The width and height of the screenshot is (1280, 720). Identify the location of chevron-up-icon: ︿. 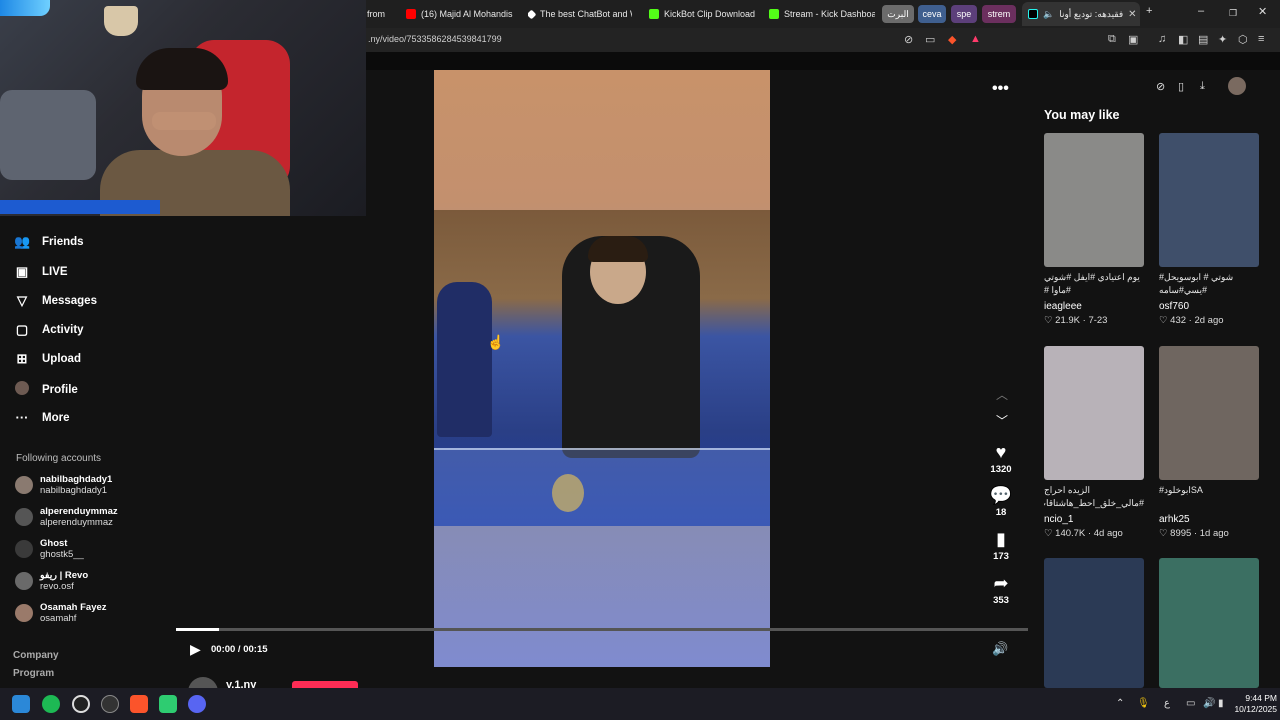
(1002, 394).